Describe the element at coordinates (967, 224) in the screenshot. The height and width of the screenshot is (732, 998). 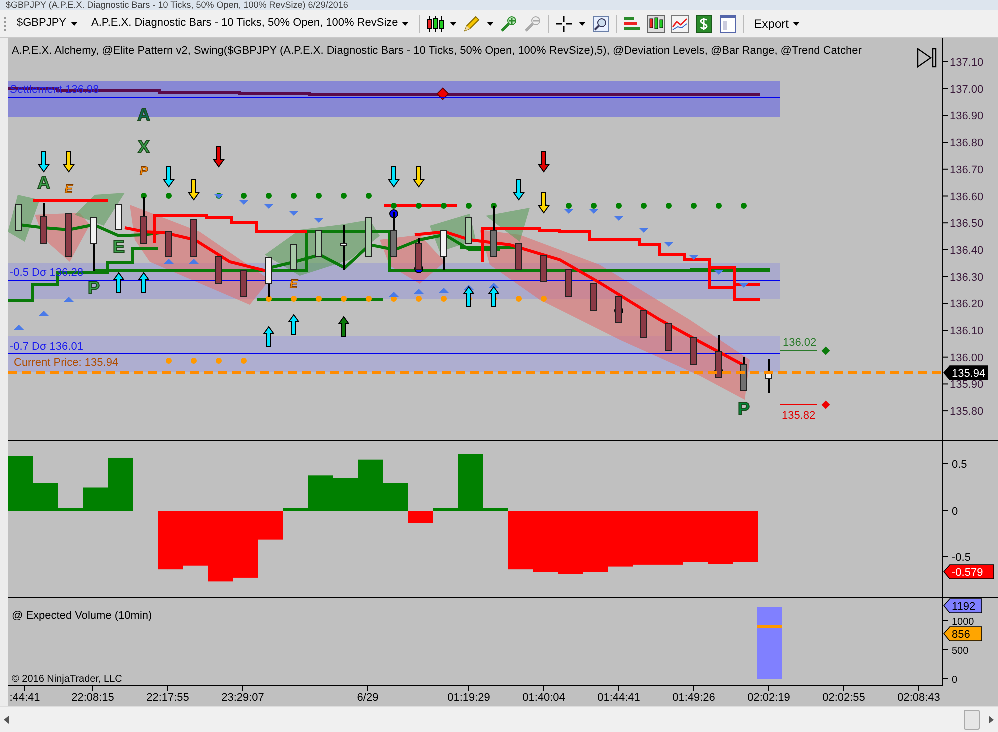
I see `price-axis-label: 136.50` at that location.